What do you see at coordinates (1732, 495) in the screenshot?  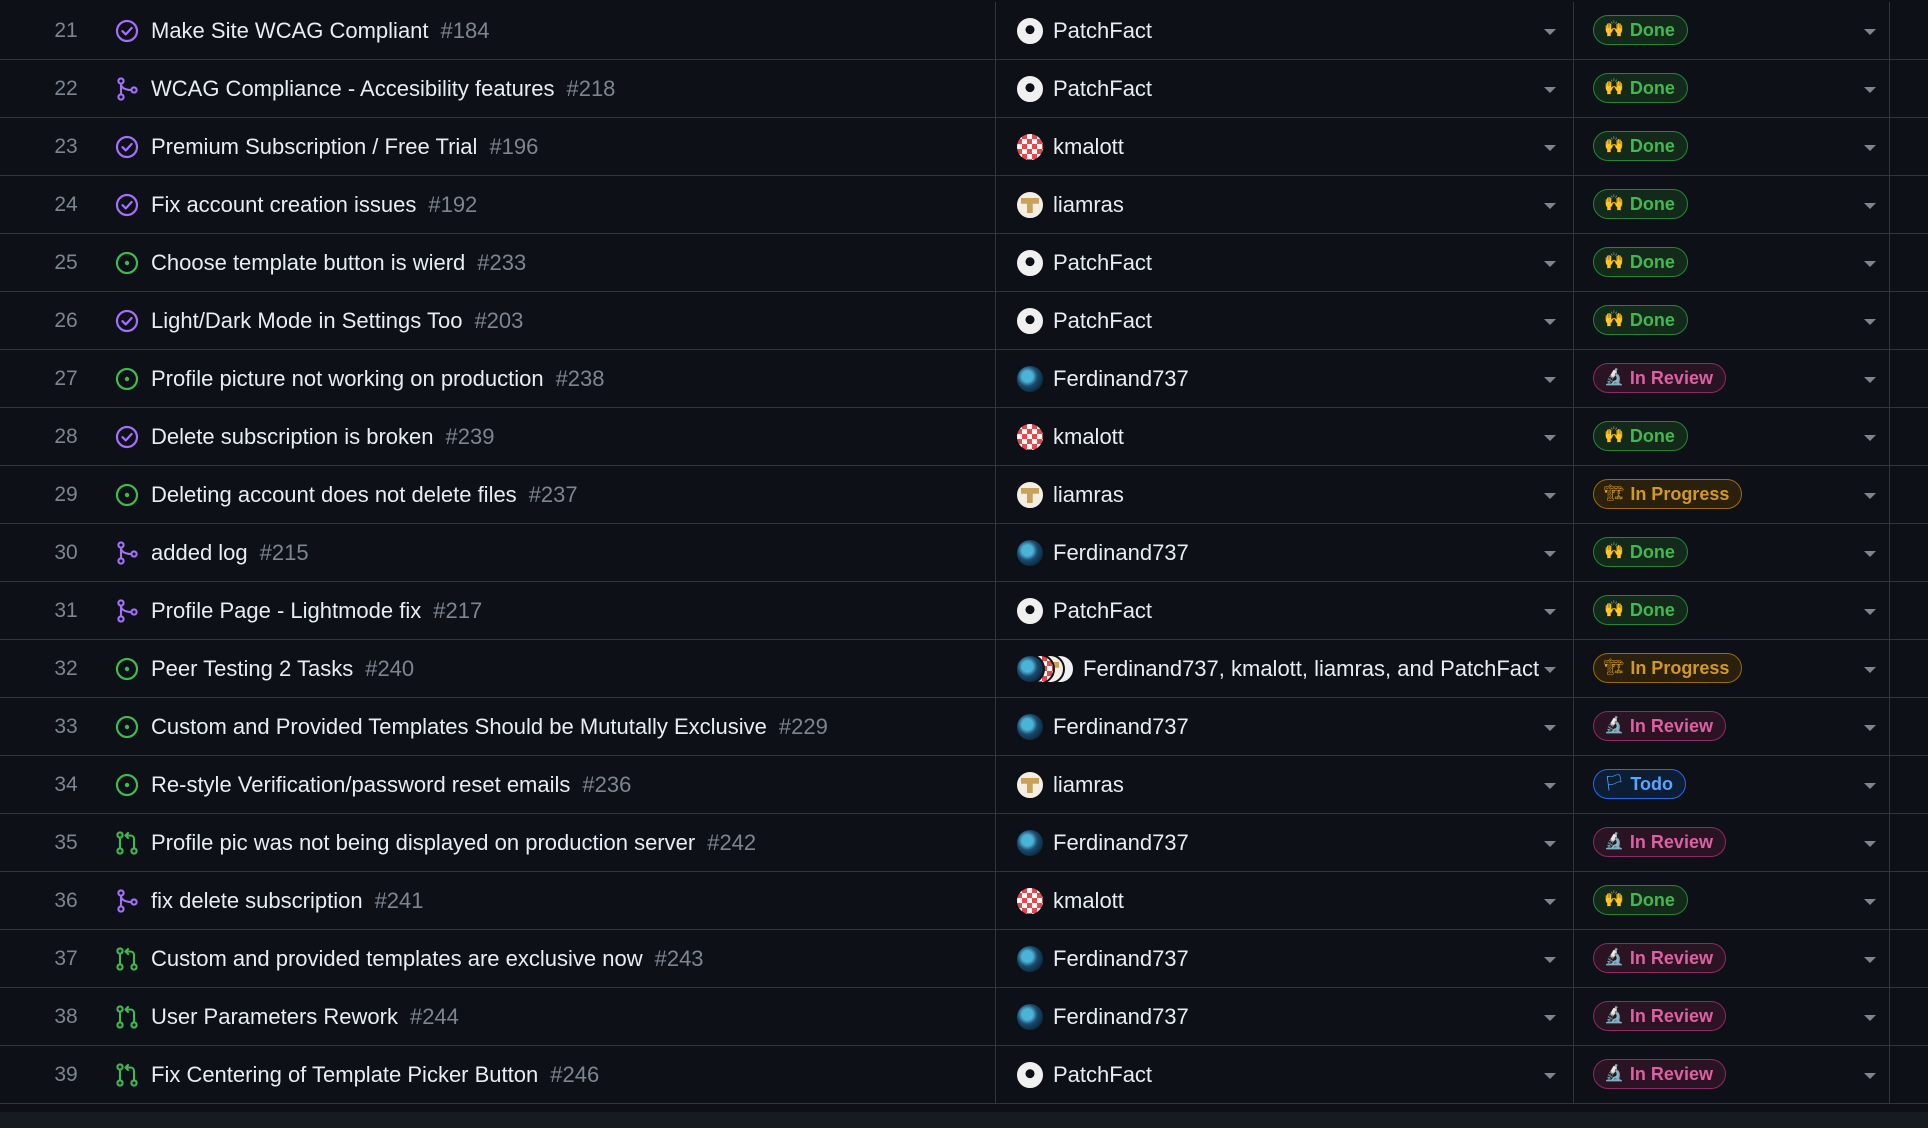 I see `status-cell: 🏗 In Progress` at bounding box center [1732, 495].